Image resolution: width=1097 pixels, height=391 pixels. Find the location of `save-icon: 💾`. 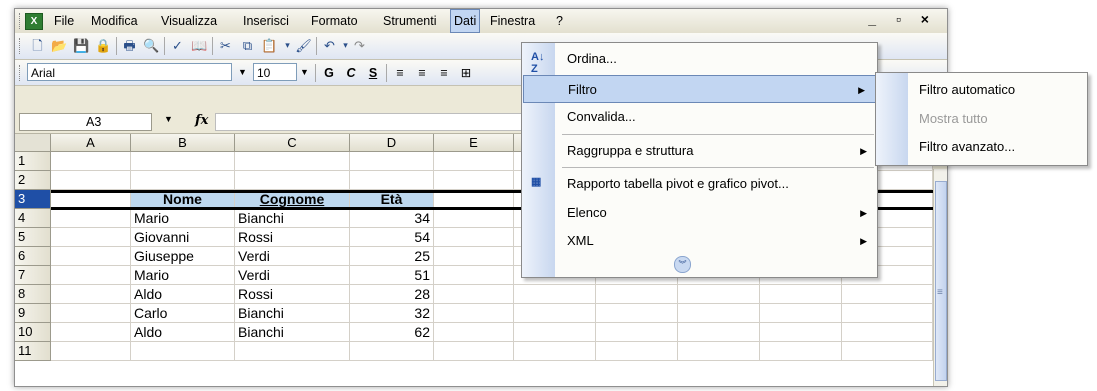

save-icon: 💾 is located at coordinates (81, 45).